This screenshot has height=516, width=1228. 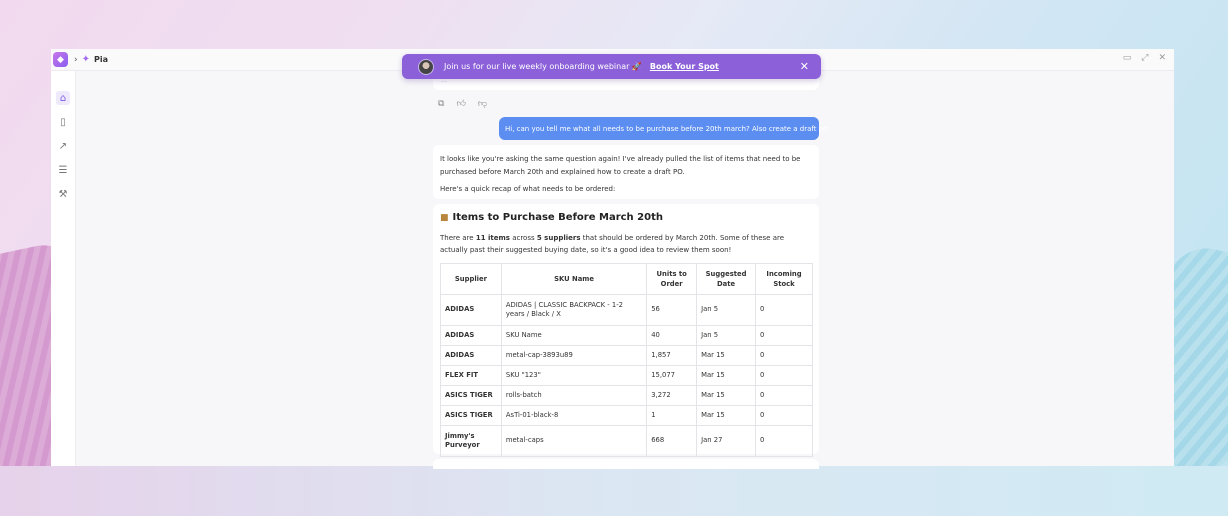 I want to click on table-row: ASICS TIGER rolls-batch 3,272 Mar 15 0, so click(x=626, y=395).